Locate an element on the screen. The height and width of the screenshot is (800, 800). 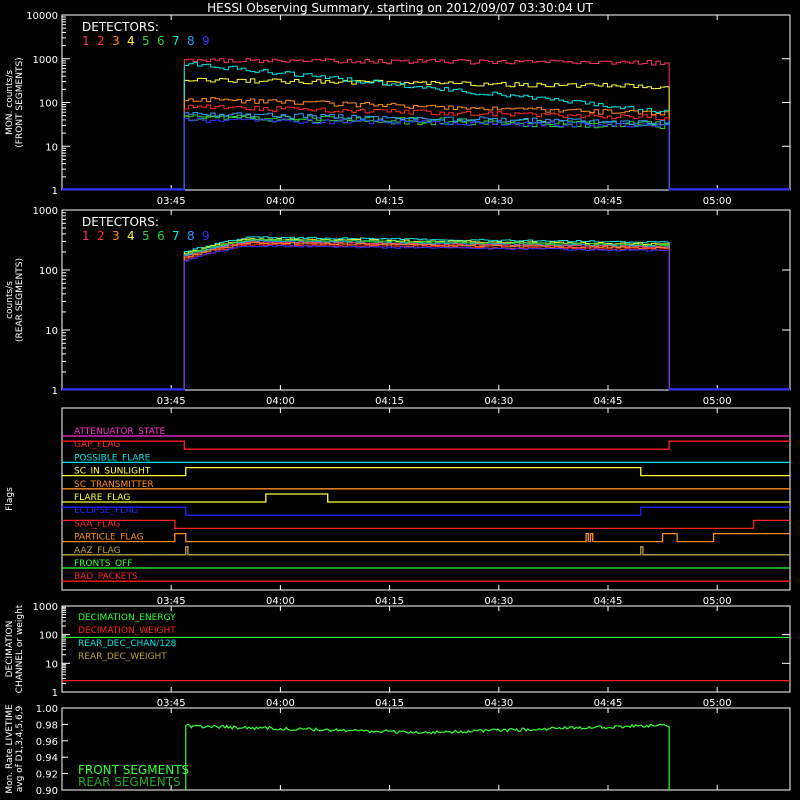
decimation-ytick-label: 100 is located at coordinates (48, 636).